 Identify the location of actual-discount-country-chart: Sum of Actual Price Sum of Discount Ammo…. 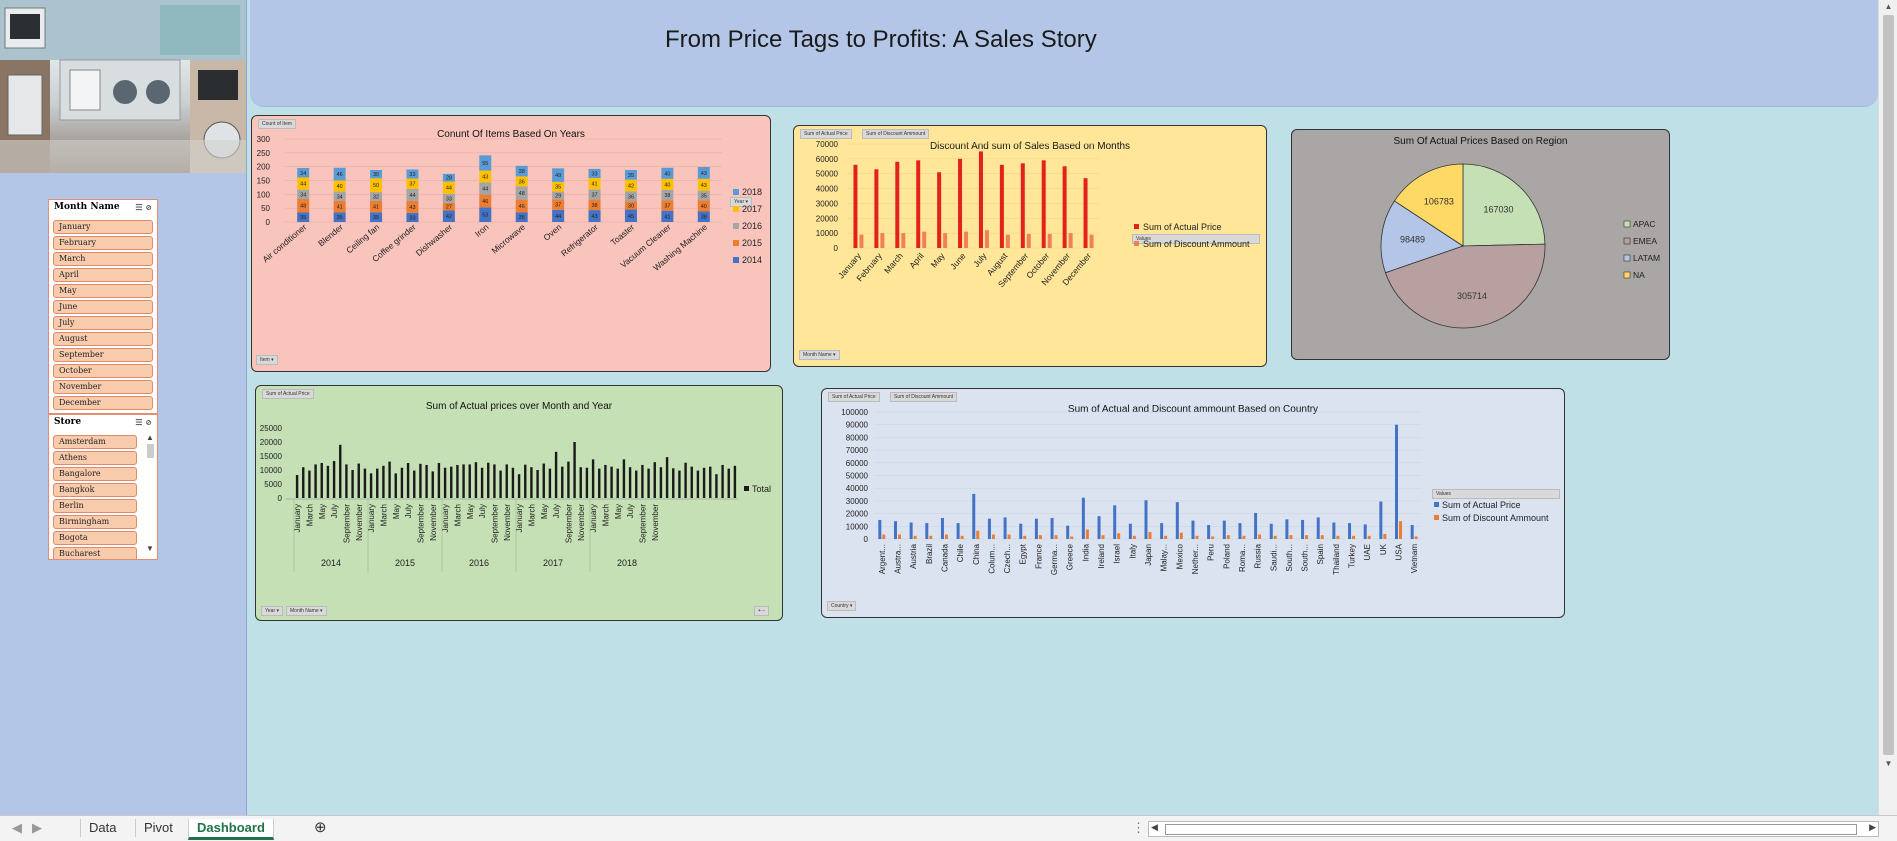
(1193, 503).